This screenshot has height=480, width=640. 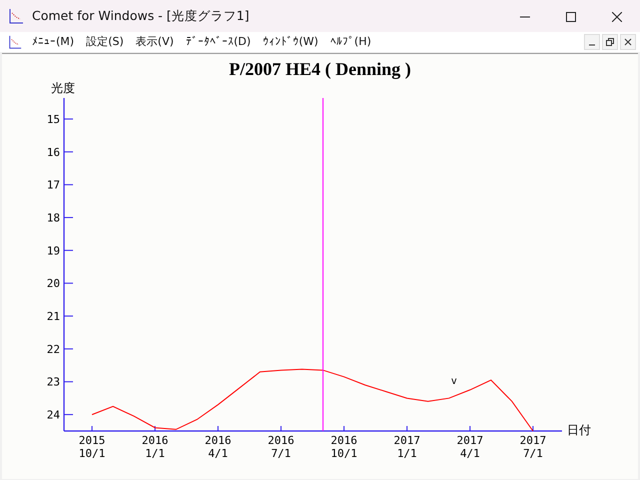 What do you see at coordinates (92, 447) in the screenshot?
I see `tick-label: 2015 10/1` at bounding box center [92, 447].